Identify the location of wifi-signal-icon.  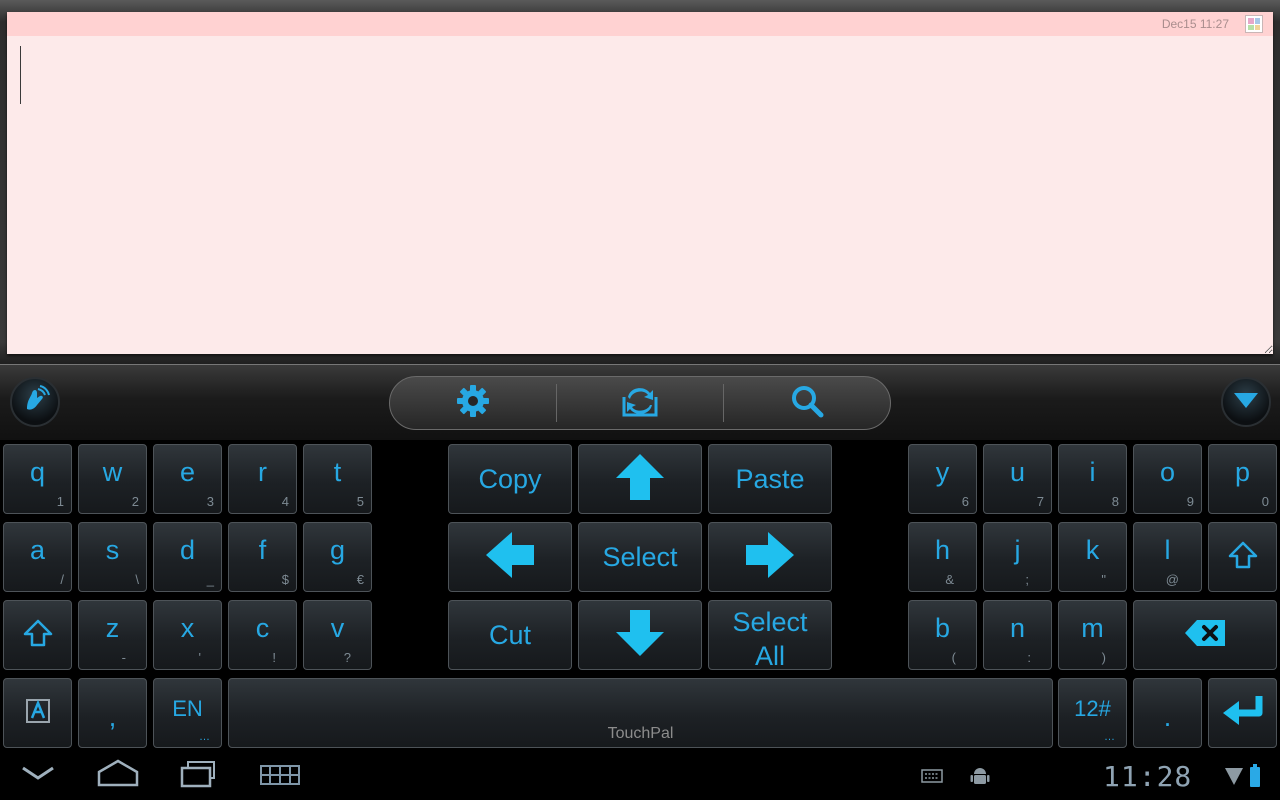
(1234, 776).